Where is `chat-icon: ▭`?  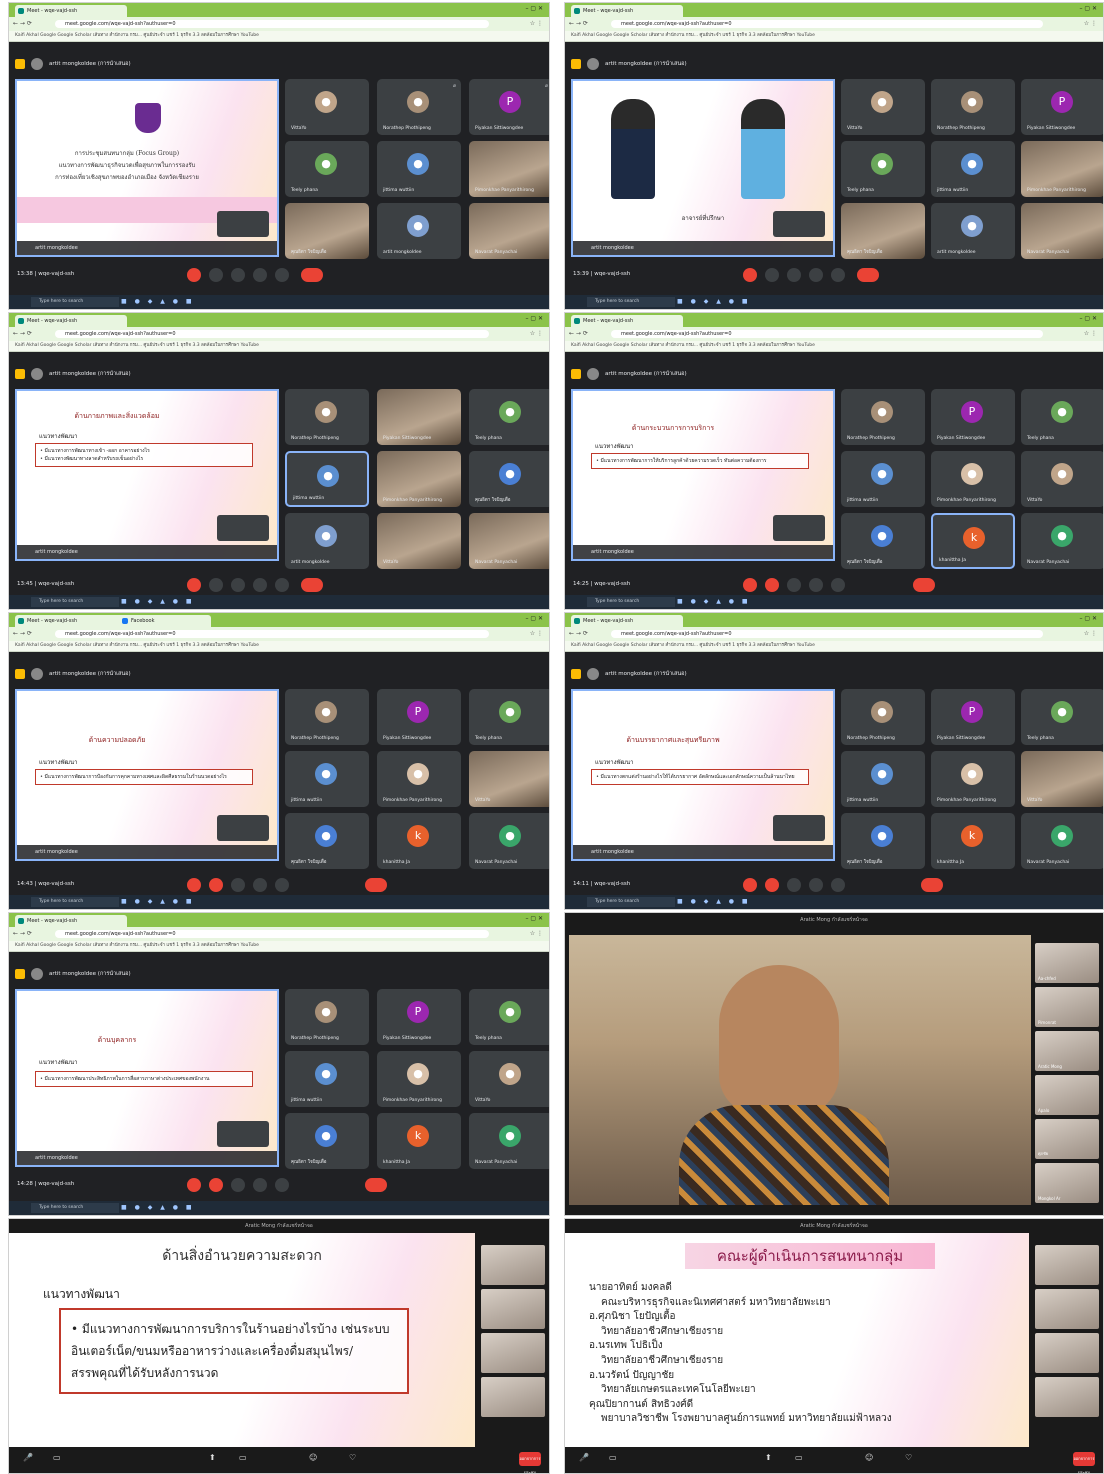 chat-icon: ▭ is located at coordinates (799, 1457).